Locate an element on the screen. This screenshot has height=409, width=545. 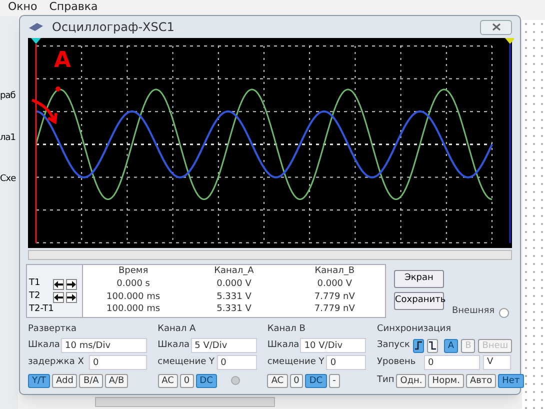
menu-item: Справка is located at coordinates (73, 7).